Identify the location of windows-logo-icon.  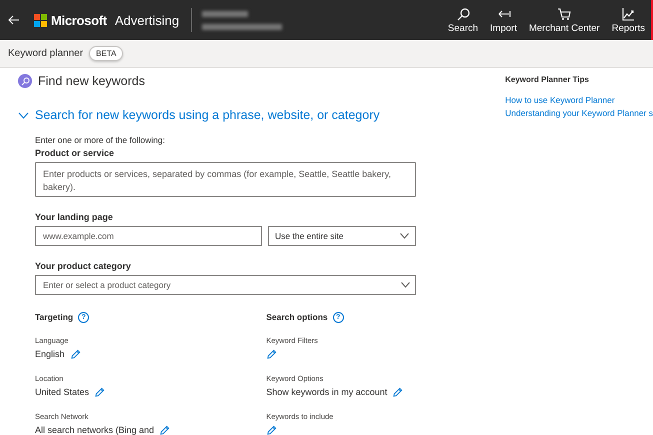
(40, 20).